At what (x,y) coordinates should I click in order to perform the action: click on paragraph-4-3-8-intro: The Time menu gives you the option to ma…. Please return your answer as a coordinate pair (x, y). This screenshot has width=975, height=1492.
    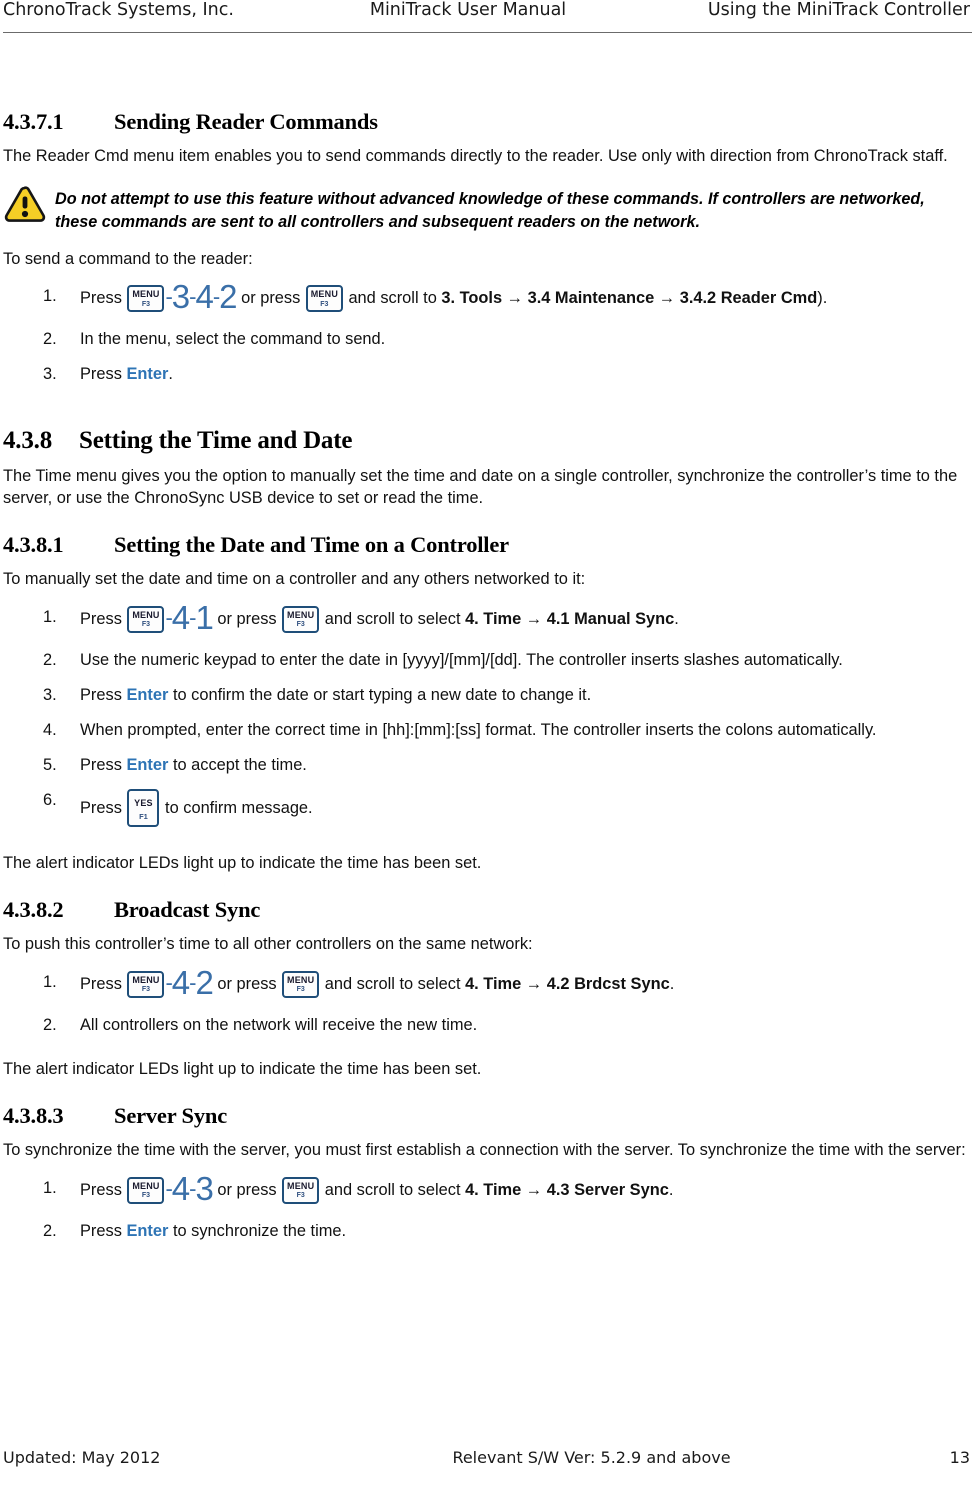
    Looking at the image, I should click on (480, 487).